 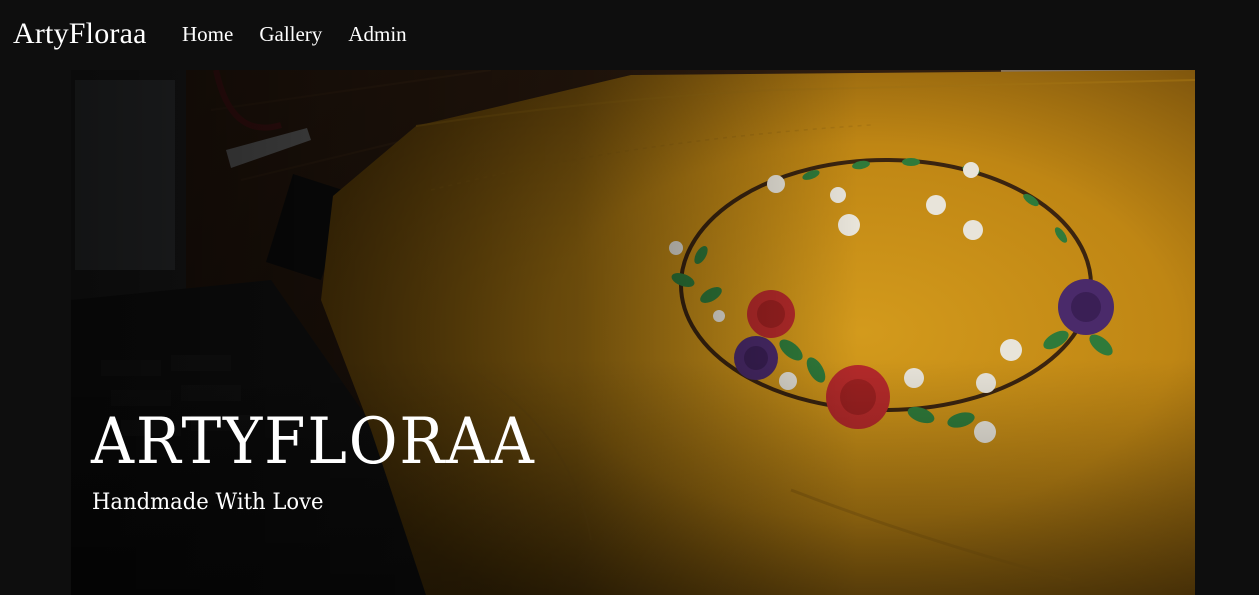 I want to click on hero-subtitle: Handmade With Love, so click(x=208, y=502).